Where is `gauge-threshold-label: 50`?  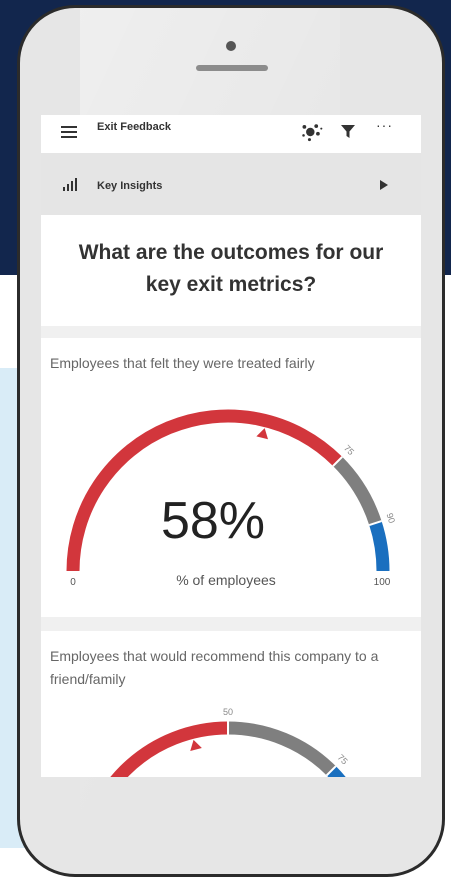 gauge-threshold-label: 50 is located at coordinates (228, 712).